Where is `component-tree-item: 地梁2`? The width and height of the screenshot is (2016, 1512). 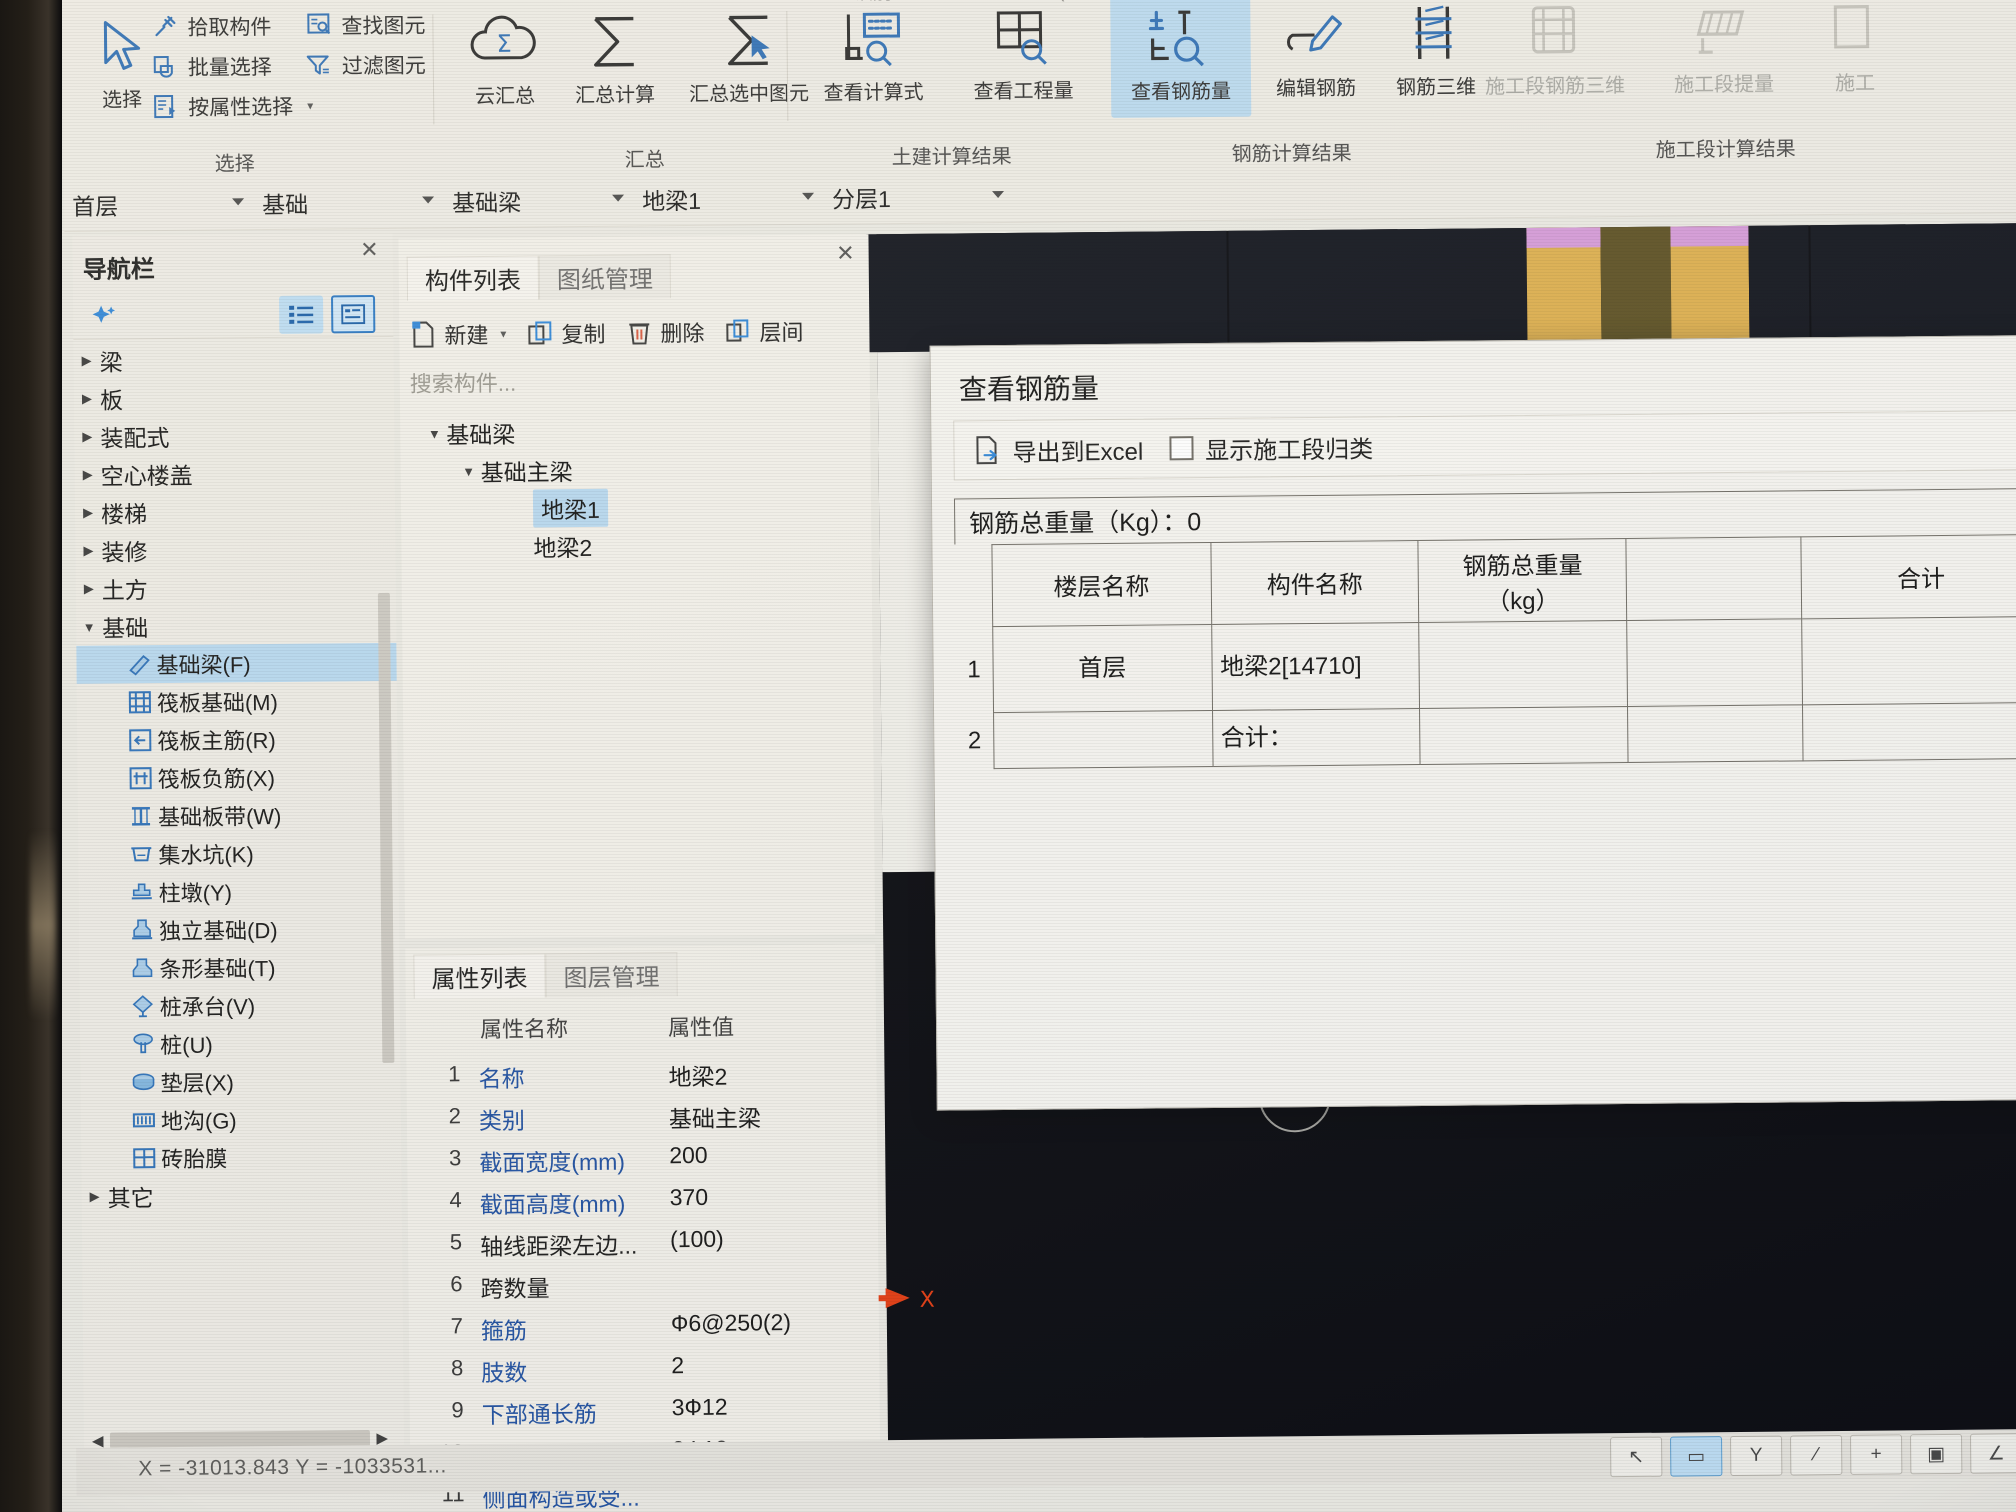
component-tree-item: 地梁2 is located at coordinates (639, 545).